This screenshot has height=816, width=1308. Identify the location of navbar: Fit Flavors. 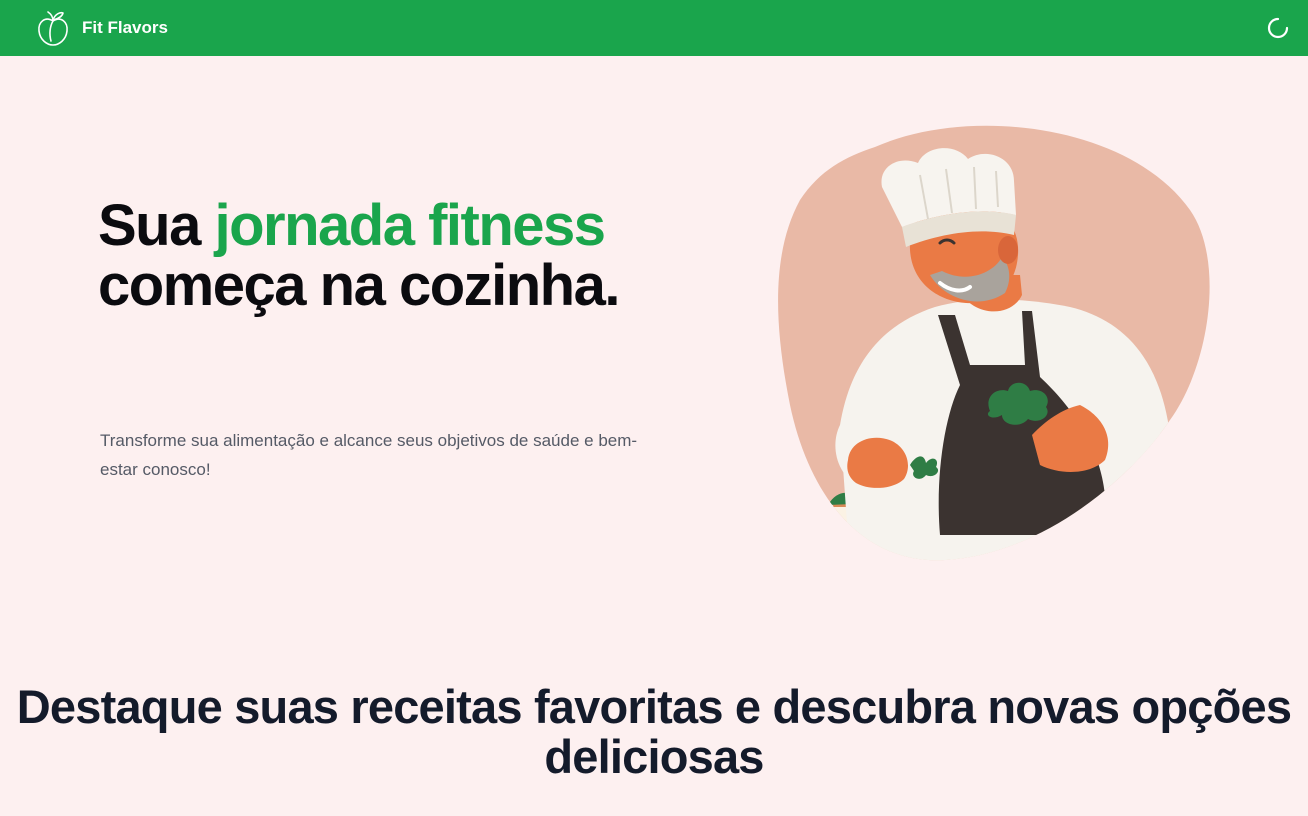
(654, 28).